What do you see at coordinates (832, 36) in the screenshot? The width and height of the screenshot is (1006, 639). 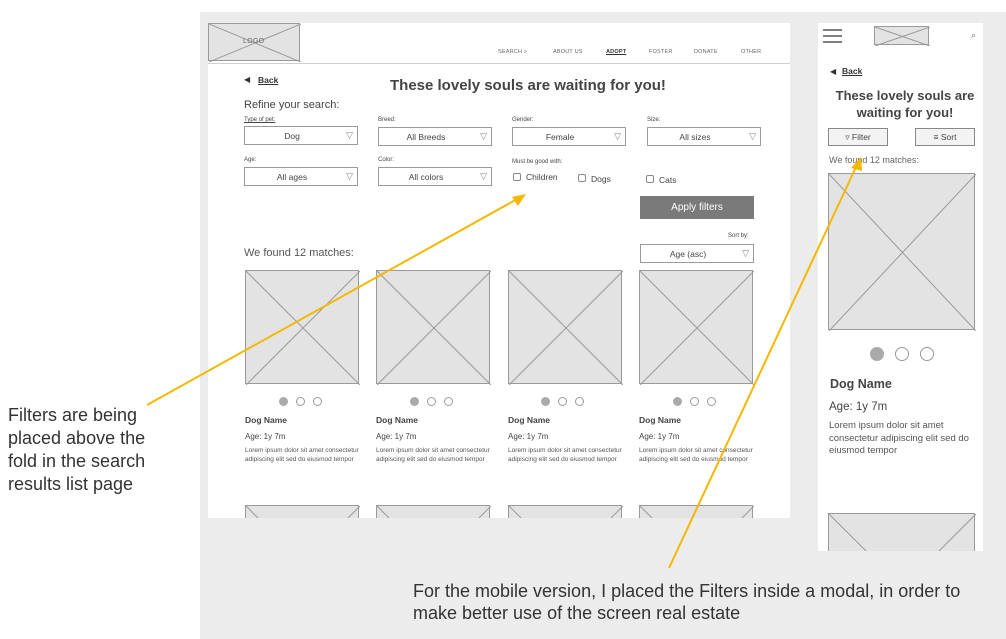 I see `hamburger-menu-icon` at bounding box center [832, 36].